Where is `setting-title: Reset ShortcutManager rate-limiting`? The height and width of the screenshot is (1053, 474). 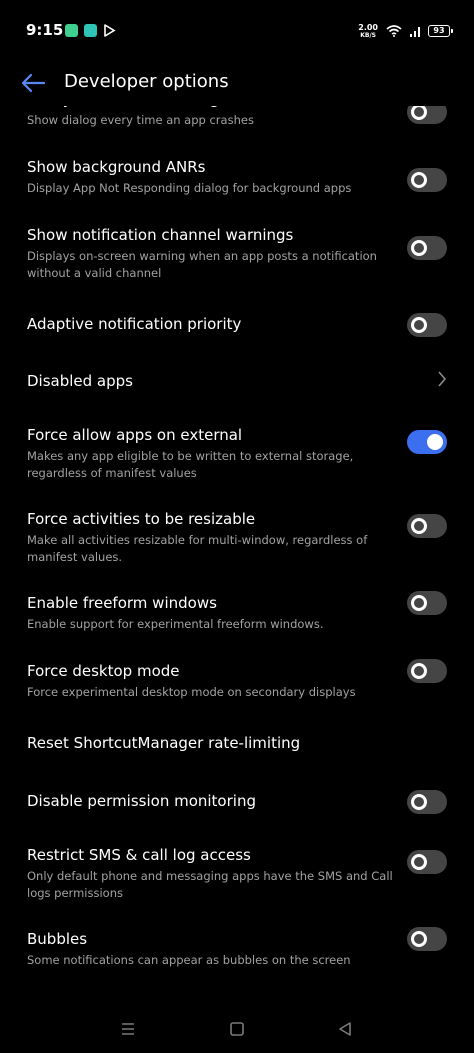 setting-title: Reset ShortcutManager rate-limiting is located at coordinates (164, 743).